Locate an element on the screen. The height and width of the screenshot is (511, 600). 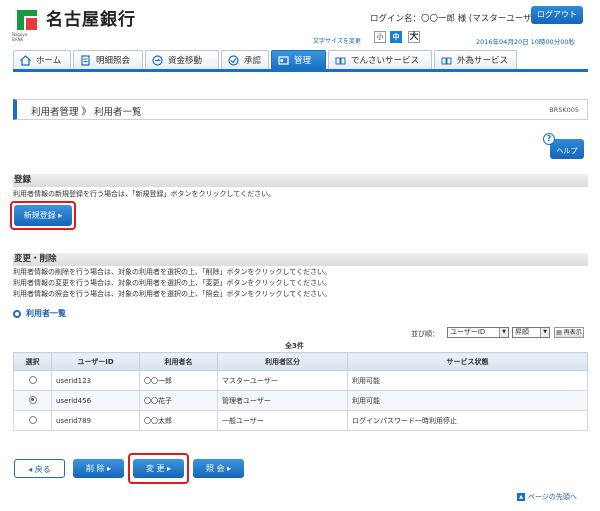
fontsize-small-button: 小 is located at coordinates (380, 37).